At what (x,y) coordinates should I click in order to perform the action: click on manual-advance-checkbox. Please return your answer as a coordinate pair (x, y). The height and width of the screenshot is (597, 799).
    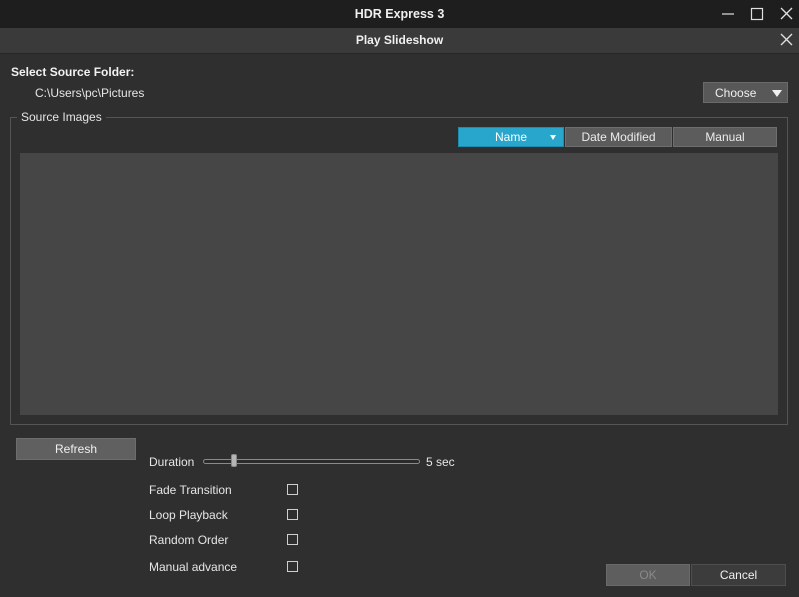
    Looking at the image, I should click on (292, 566).